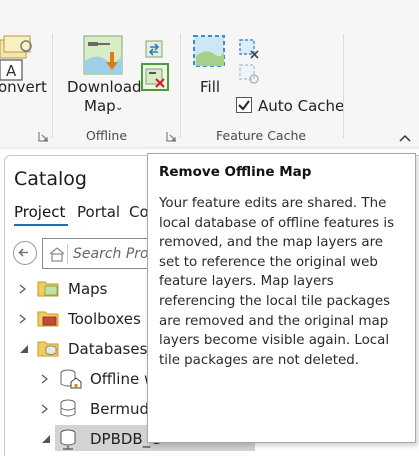 The width and height of the screenshot is (419, 456). I want to click on checkmark-icon, so click(244, 105).